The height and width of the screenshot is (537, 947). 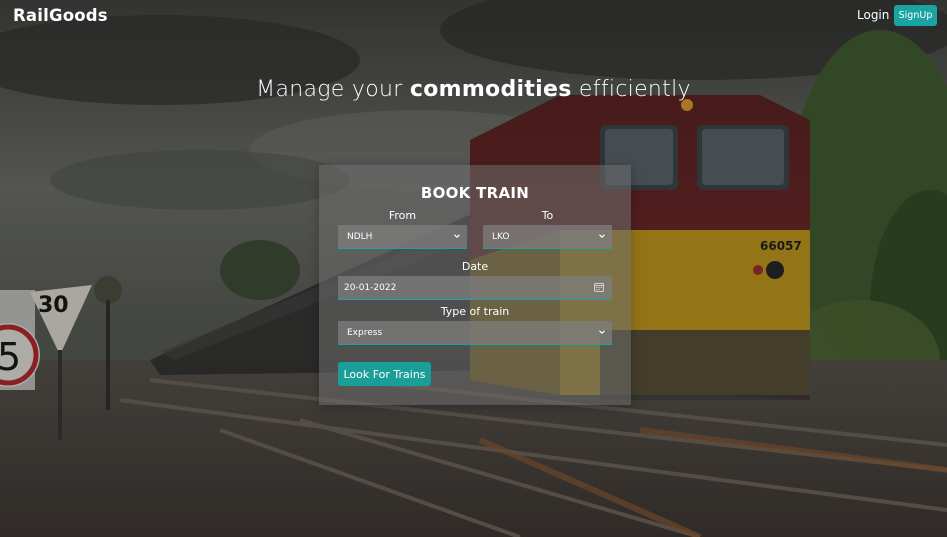 I want to click on train-type-value: Express, so click(x=365, y=332).